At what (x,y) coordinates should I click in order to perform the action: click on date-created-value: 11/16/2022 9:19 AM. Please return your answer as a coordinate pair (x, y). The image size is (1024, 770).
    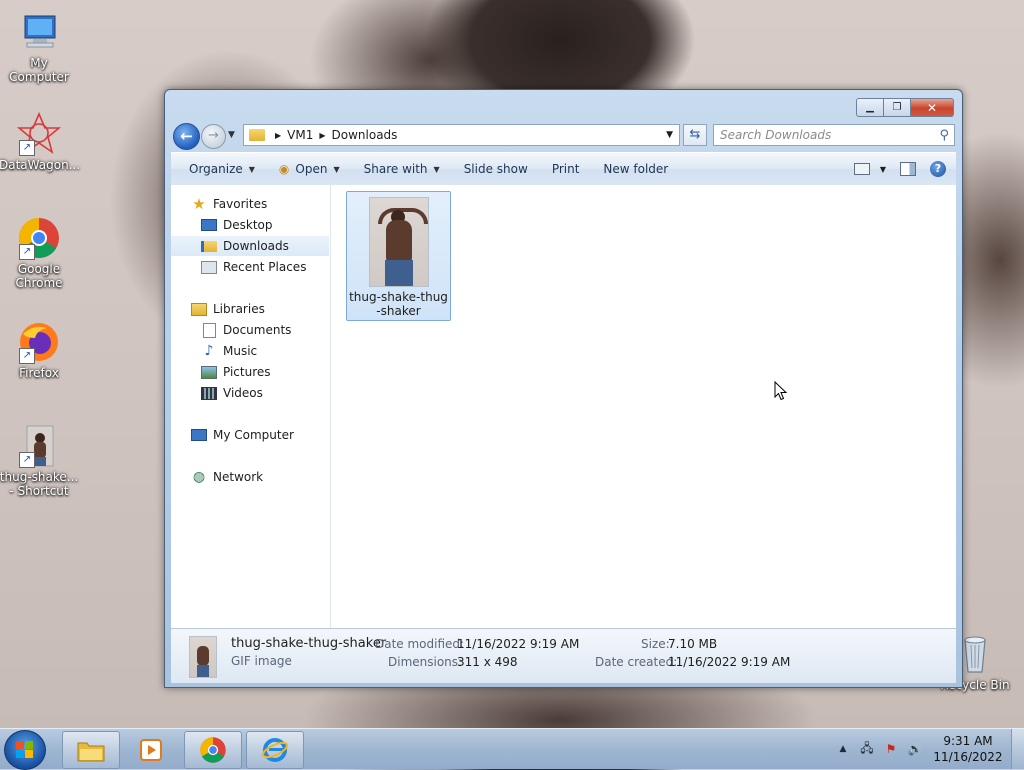
    Looking at the image, I should click on (729, 662).